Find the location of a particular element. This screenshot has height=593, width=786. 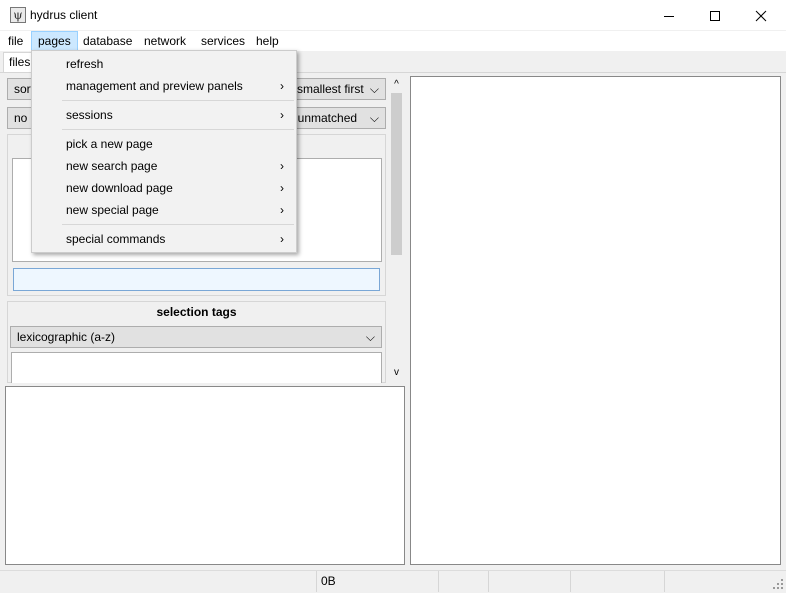

tag-sort-label: lexicographic (a-z) is located at coordinates (66, 337).